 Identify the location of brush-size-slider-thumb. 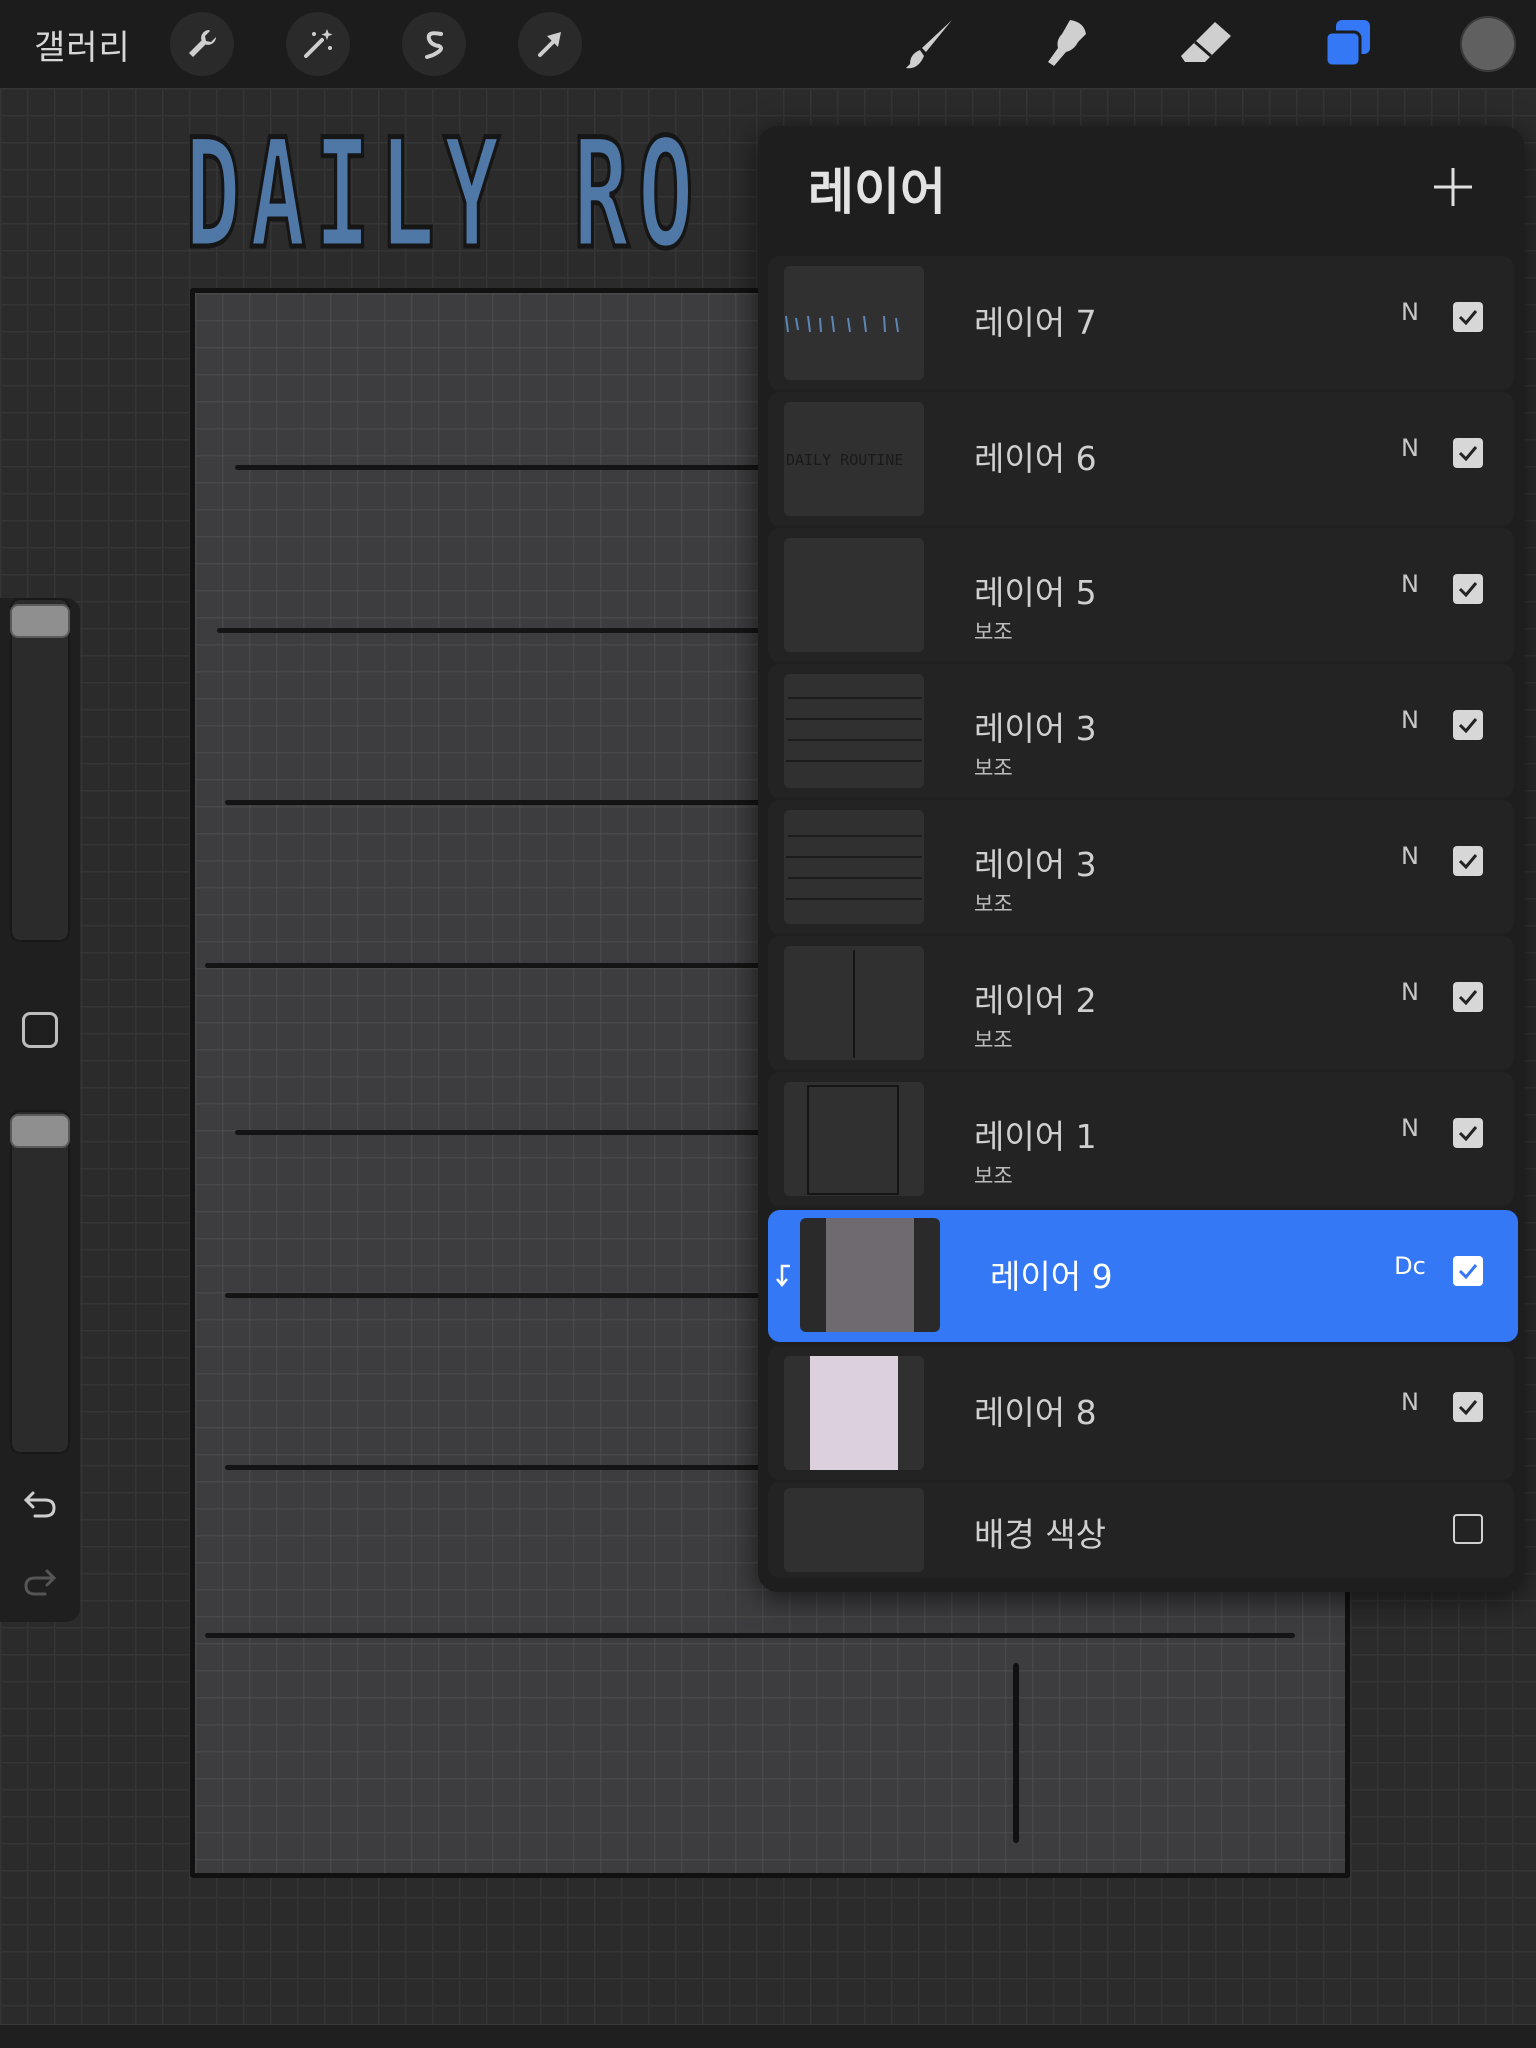
(40, 621).